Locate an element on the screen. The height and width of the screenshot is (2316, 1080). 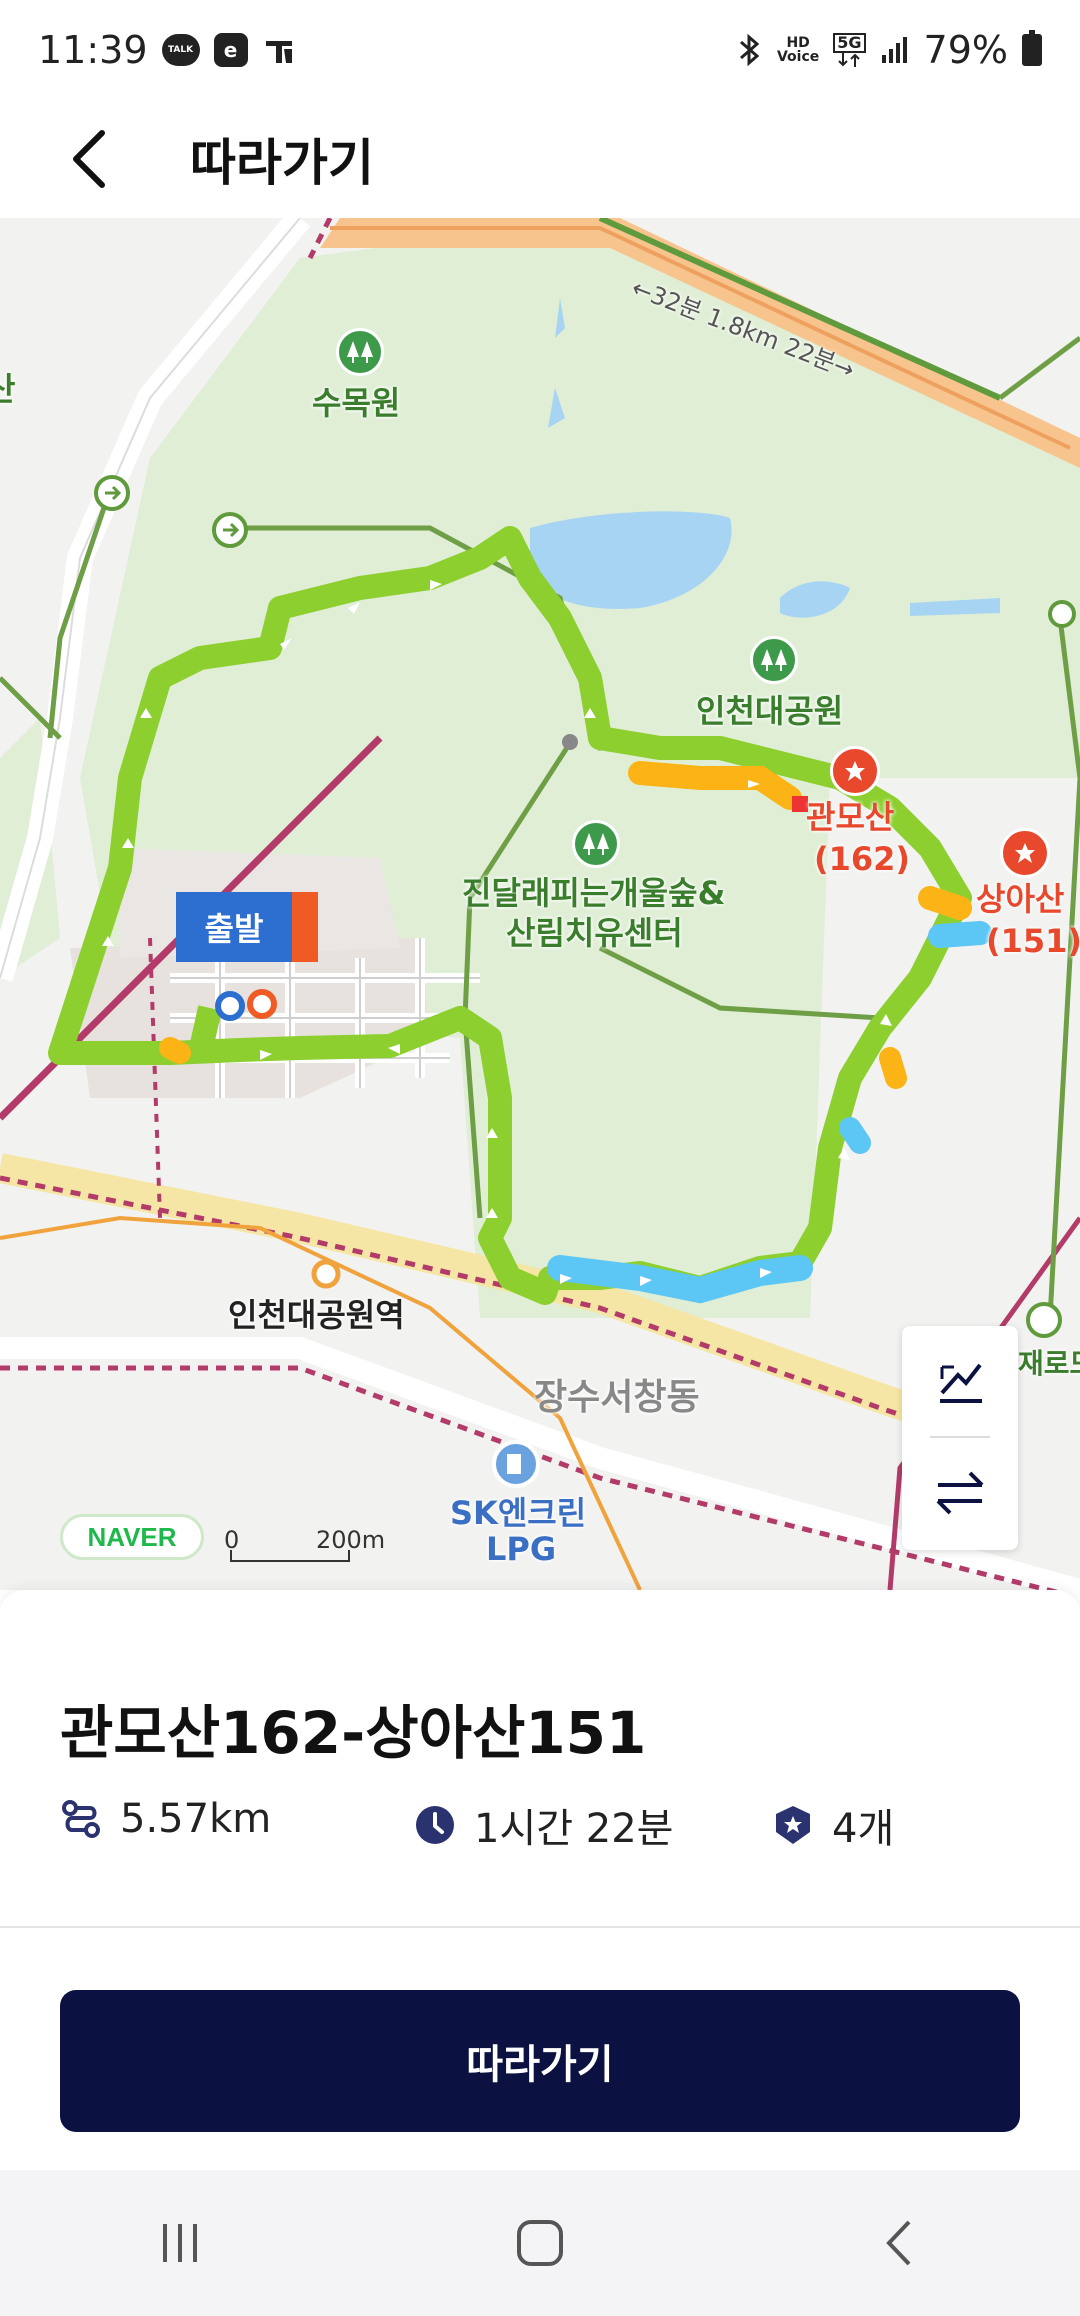
home-button is located at coordinates (540, 2243).